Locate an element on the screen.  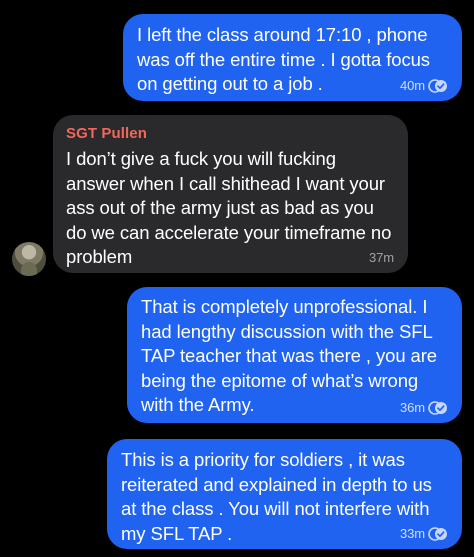
message-meta: 33m is located at coordinates (424, 534).